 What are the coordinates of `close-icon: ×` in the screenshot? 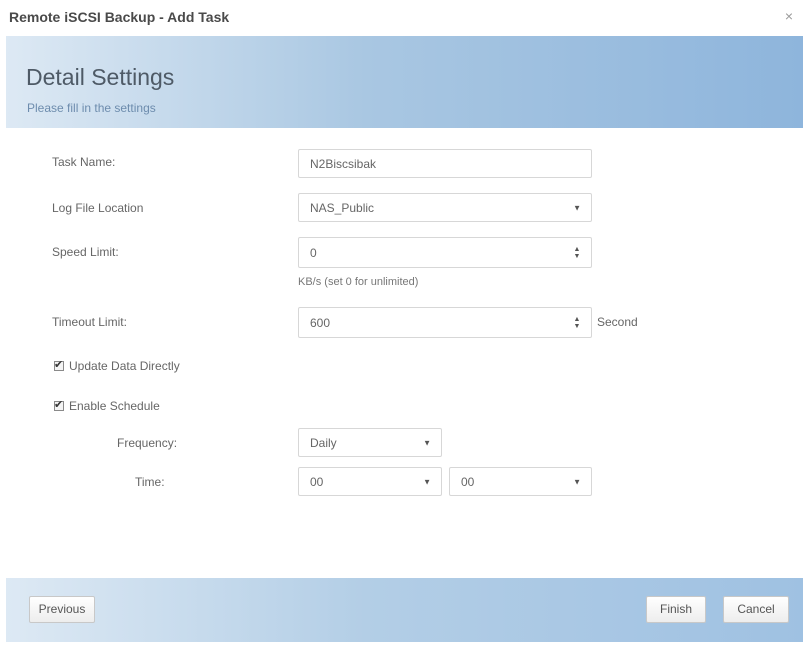 It's located at (789, 16).